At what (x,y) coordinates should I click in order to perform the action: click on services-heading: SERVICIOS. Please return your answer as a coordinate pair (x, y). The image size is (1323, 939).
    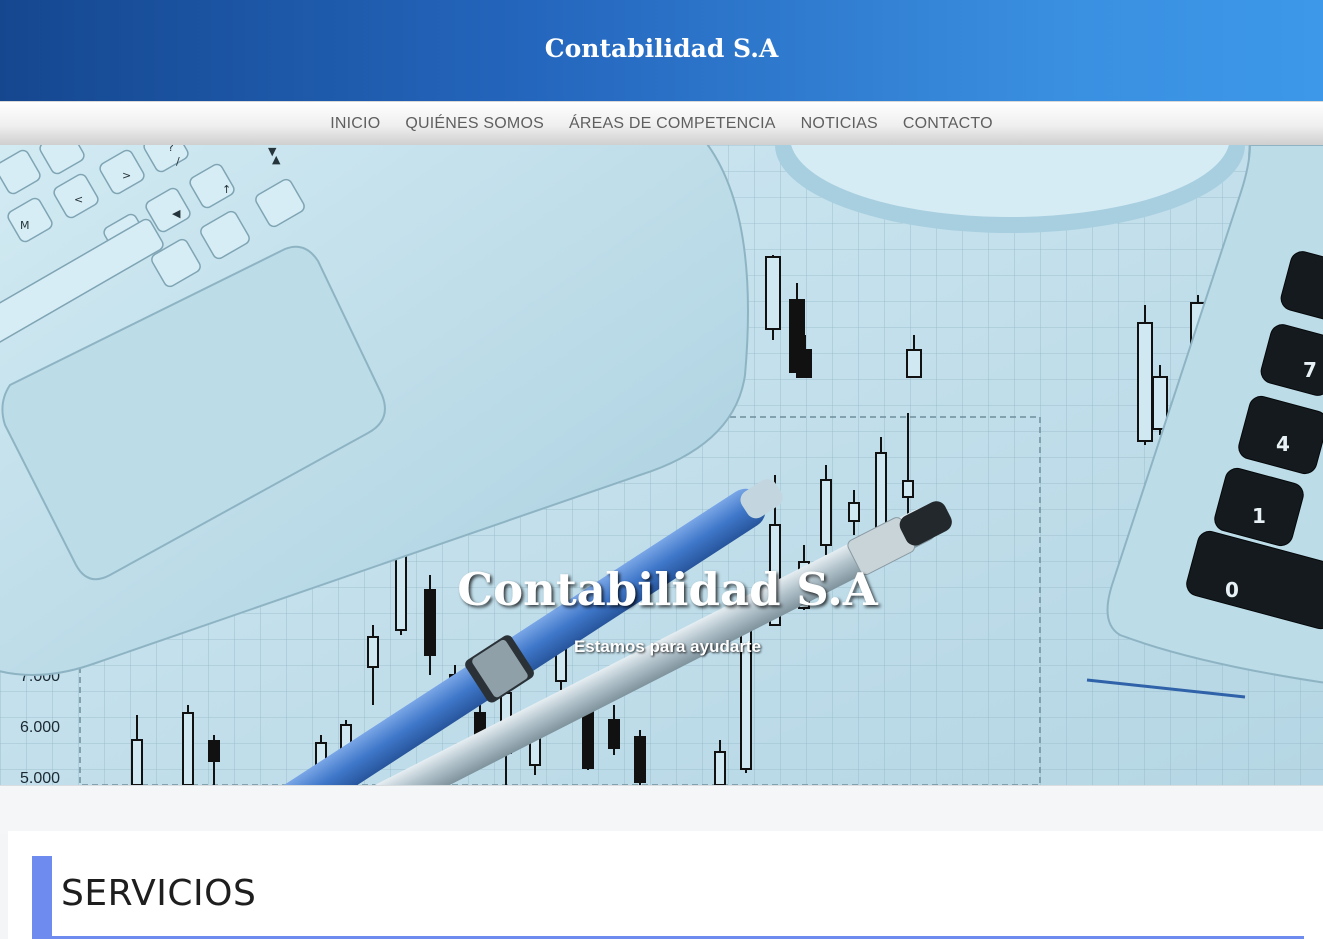
    Looking at the image, I should click on (668, 897).